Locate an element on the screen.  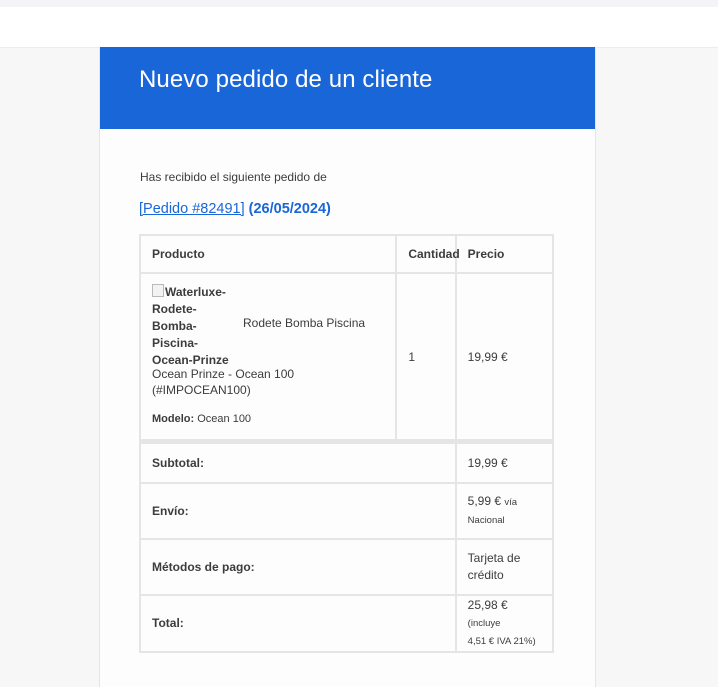
total-value: 25,98 € is located at coordinates (487, 604).